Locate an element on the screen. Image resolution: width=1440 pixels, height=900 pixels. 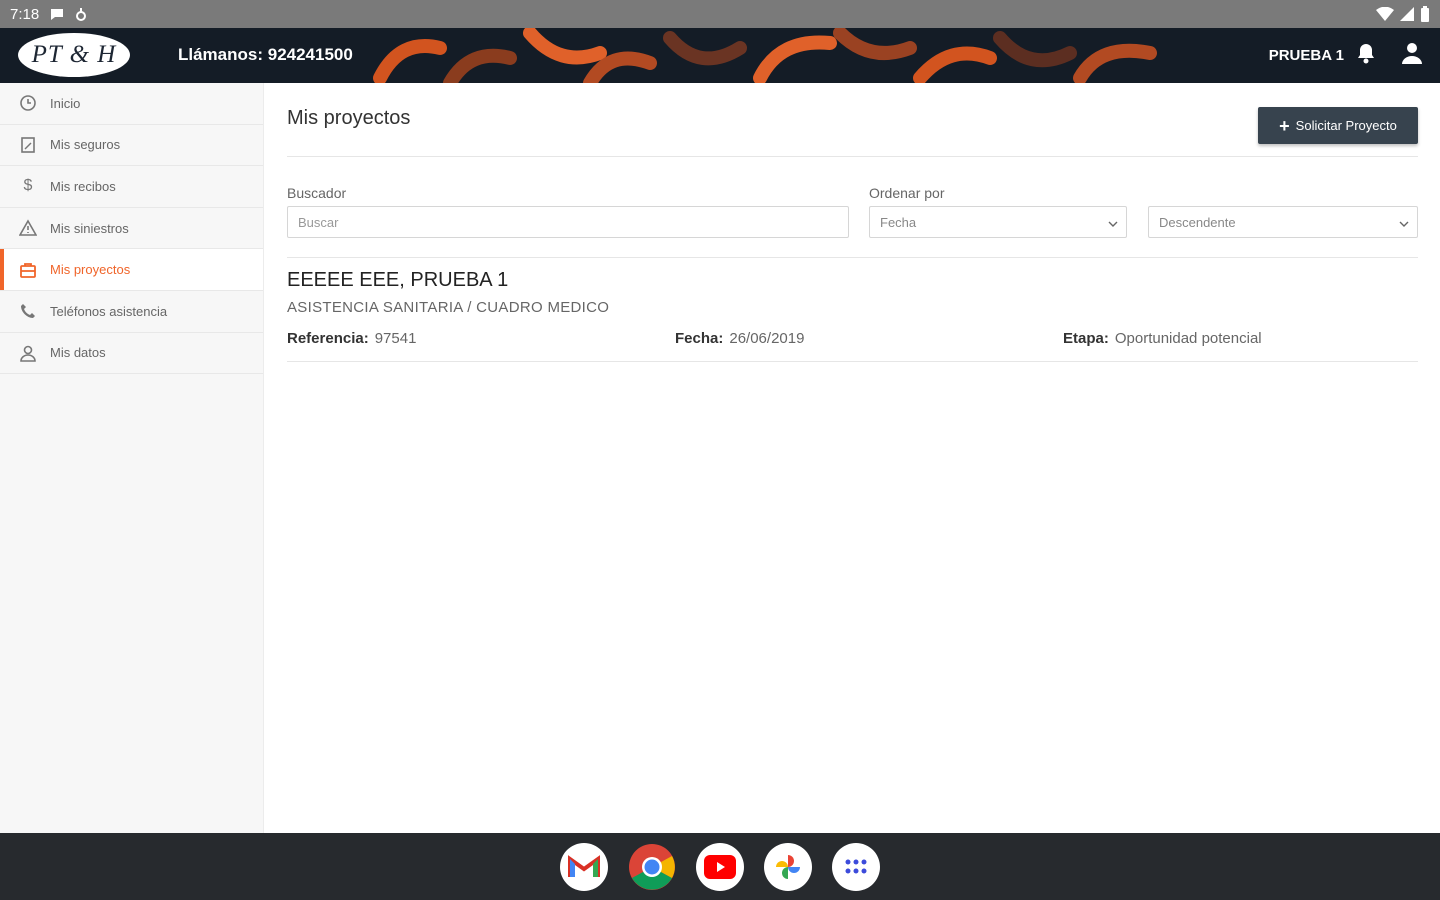
warning-icon is located at coordinates (28, 228).